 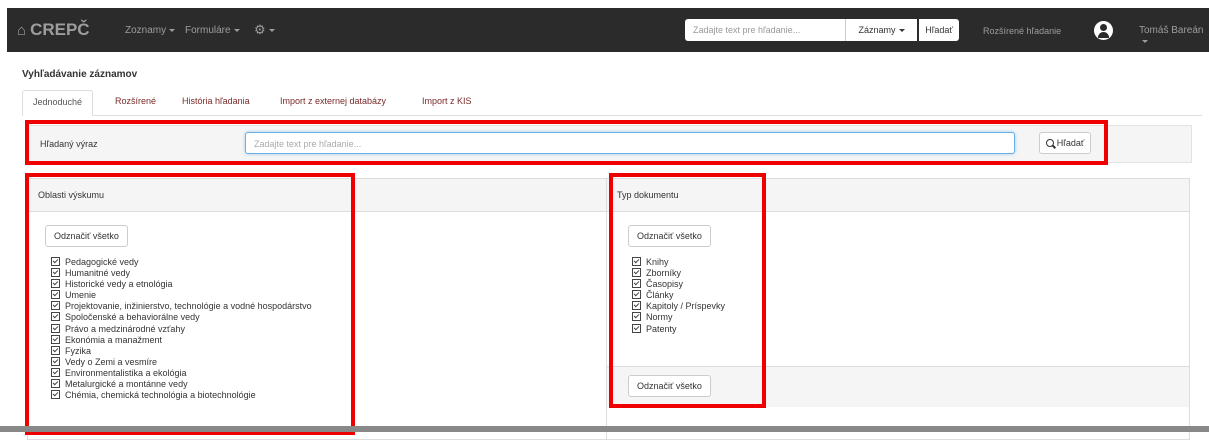 What do you see at coordinates (60, 29) in the screenshot?
I see `brand-name: CREPČ` at bounding box center [60, 29].